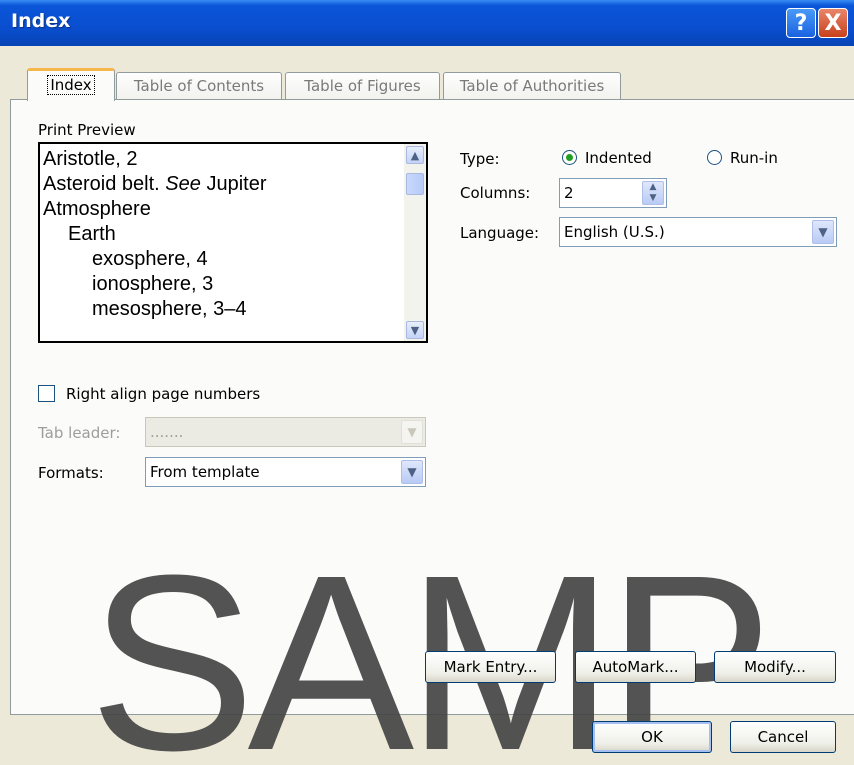 The height and width of the screenshot is (765, 854). What do you see at coordinates (150, 259) in the screenshot?
I see `preview-entry: exosphere, 4` at bounding box center [150, 259].